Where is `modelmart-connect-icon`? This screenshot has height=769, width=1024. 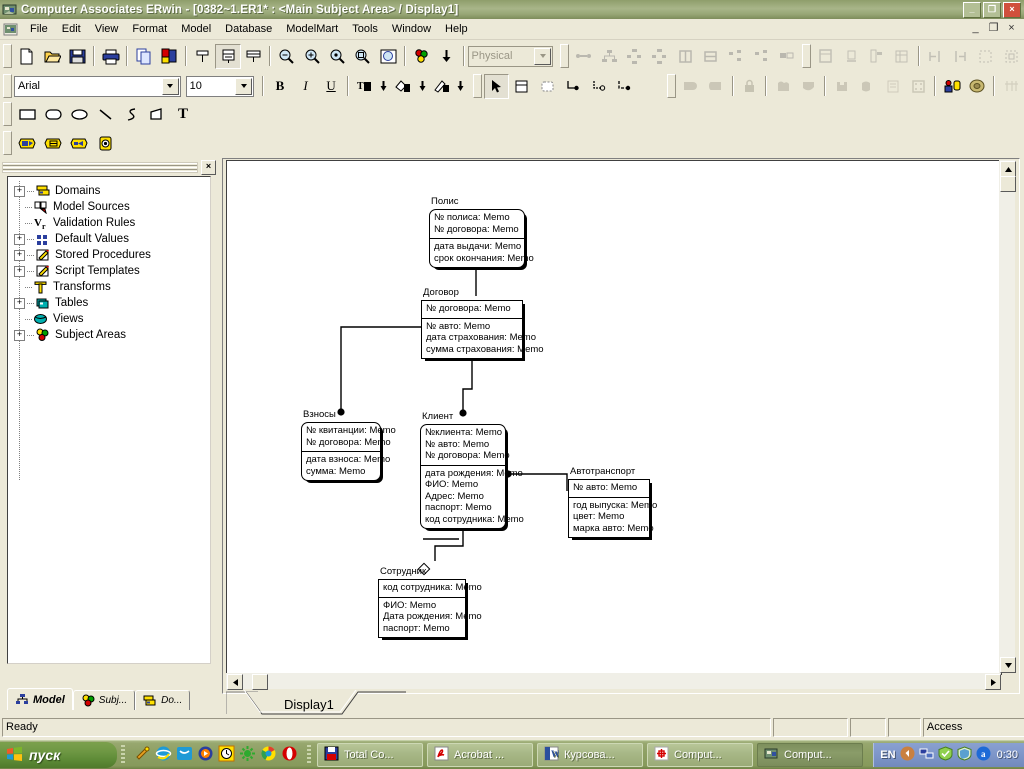 modelmart-connect-icon is located at coordinates (27, 143).